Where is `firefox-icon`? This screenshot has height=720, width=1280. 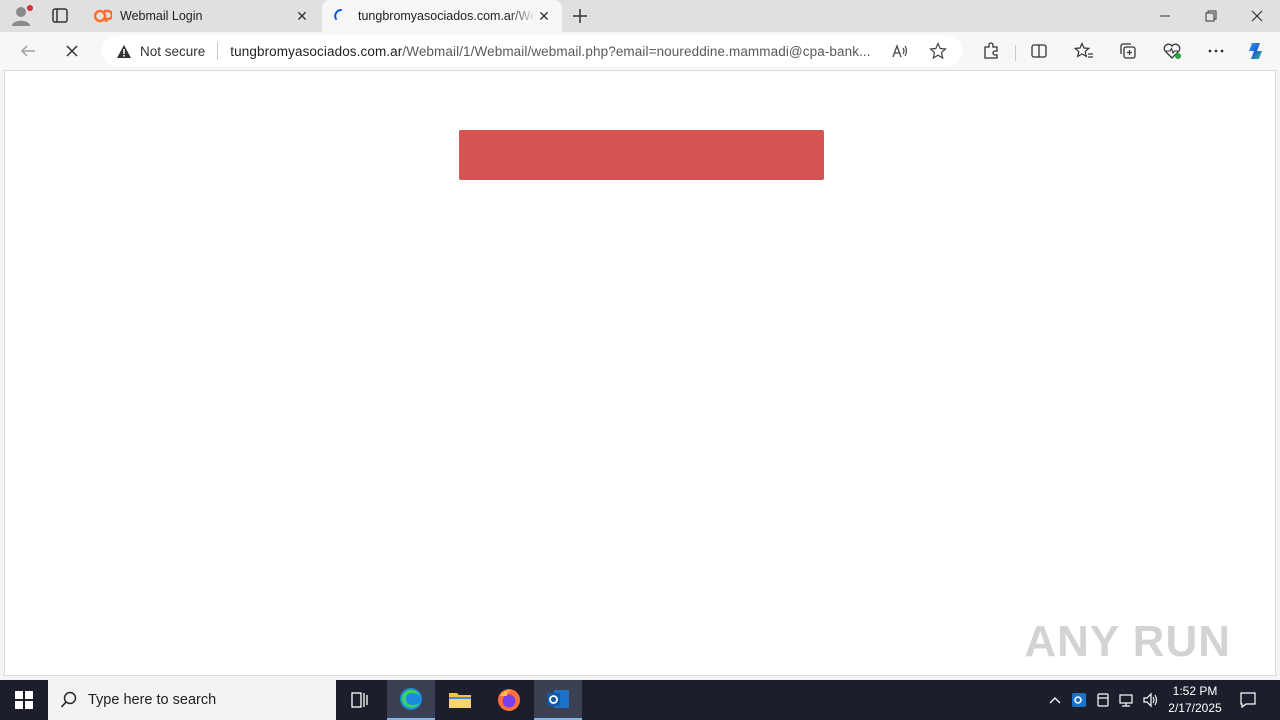 firefox-icon is located at coordinates (509, 700).